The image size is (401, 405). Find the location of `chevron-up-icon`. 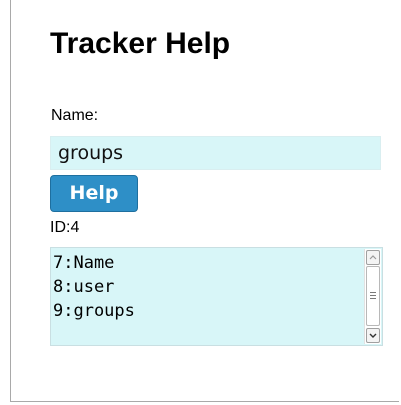

chevron-up-icon is located at coordinates (373, 257).